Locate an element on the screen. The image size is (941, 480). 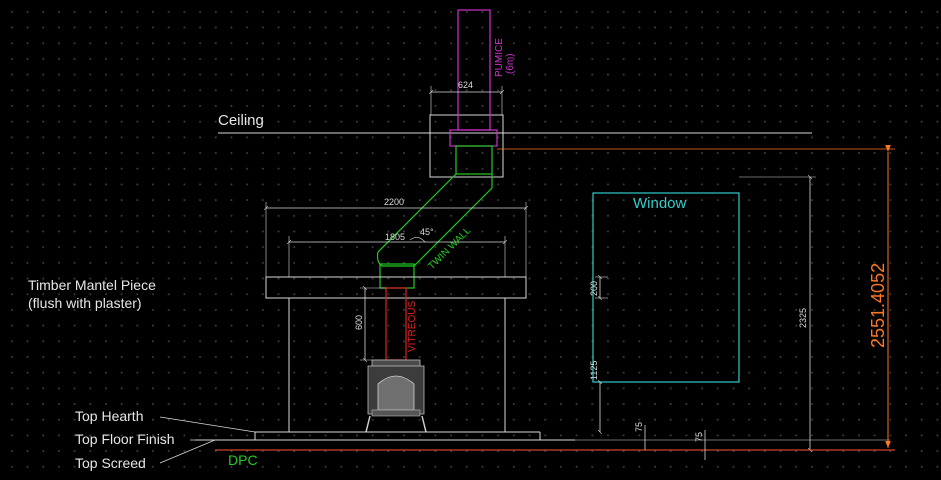
window-sill-text: 1125 is located at coordinates (594, 370).